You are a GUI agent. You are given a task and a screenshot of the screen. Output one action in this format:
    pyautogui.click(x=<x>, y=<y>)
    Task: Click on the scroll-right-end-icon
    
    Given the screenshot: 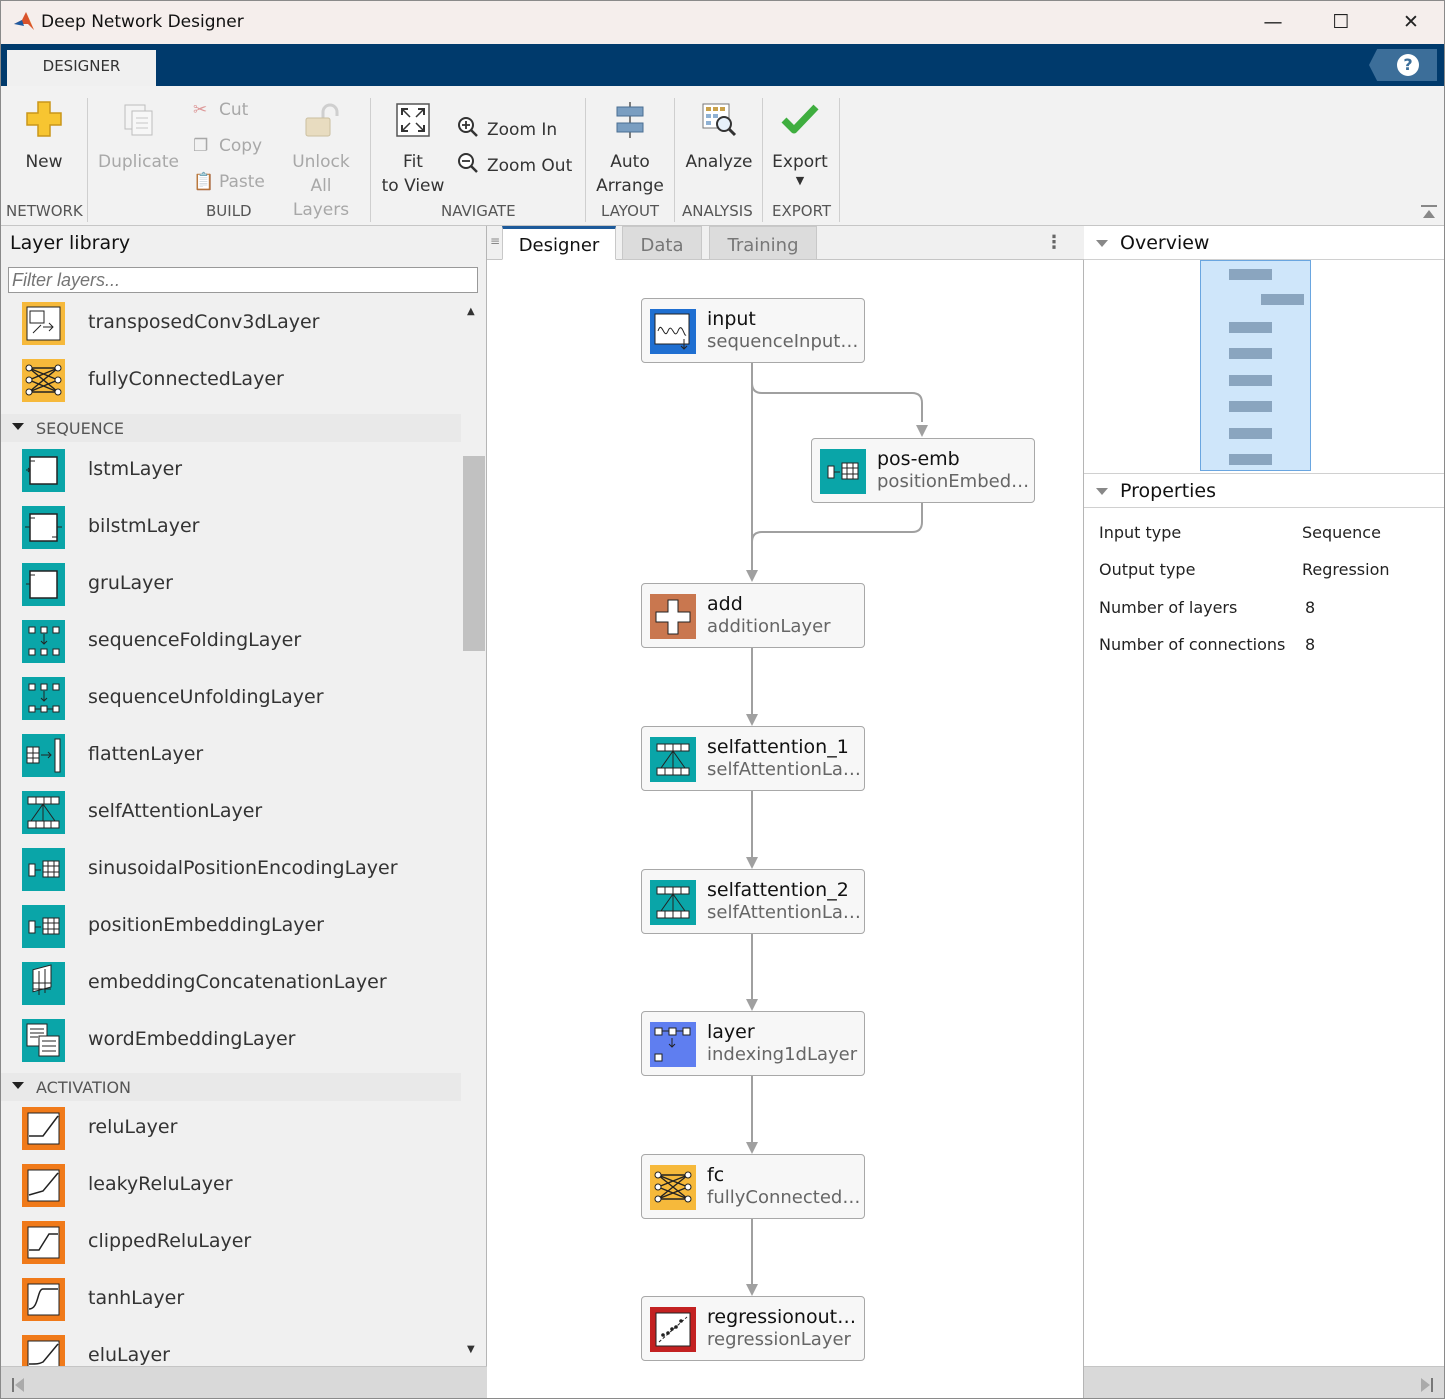 What is the action you would take?
    pyautogui.click(x=1427, y=1385)
    